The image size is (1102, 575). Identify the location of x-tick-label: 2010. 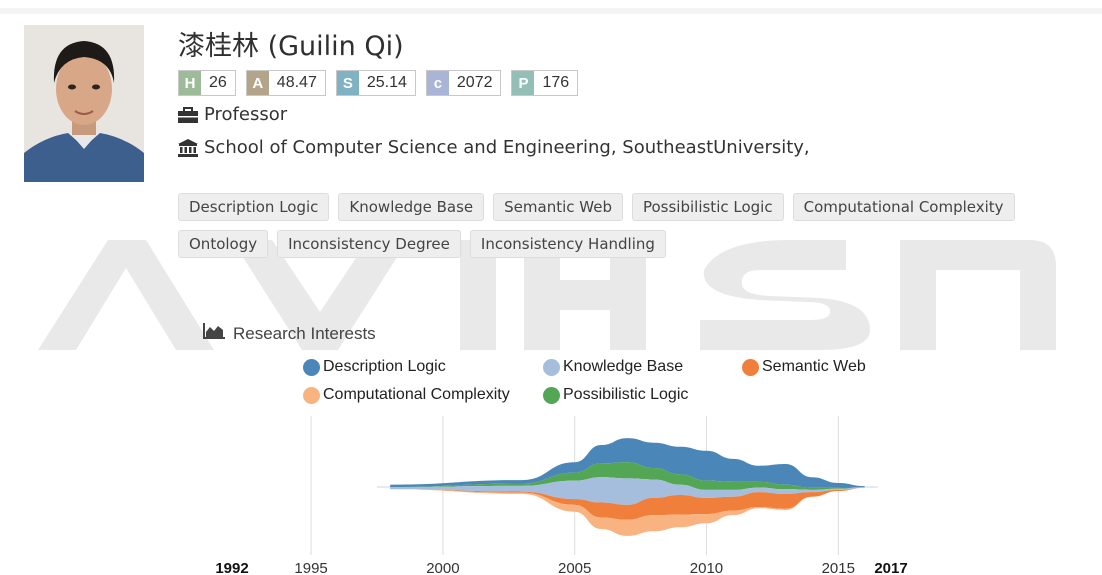
(706, 567).